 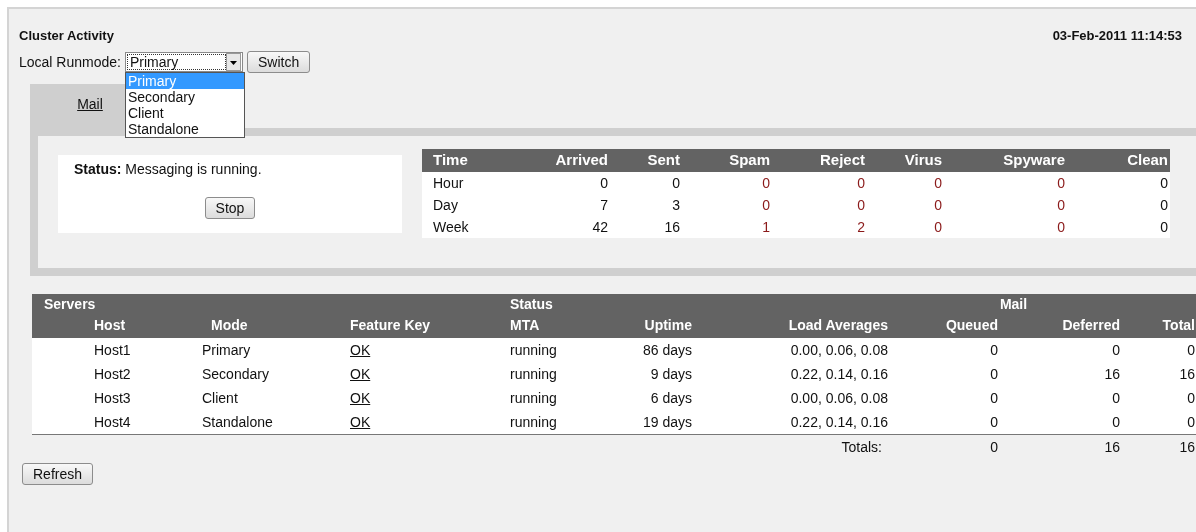 I want to click on column-header: Load Averages, so click(x=795, y=326).